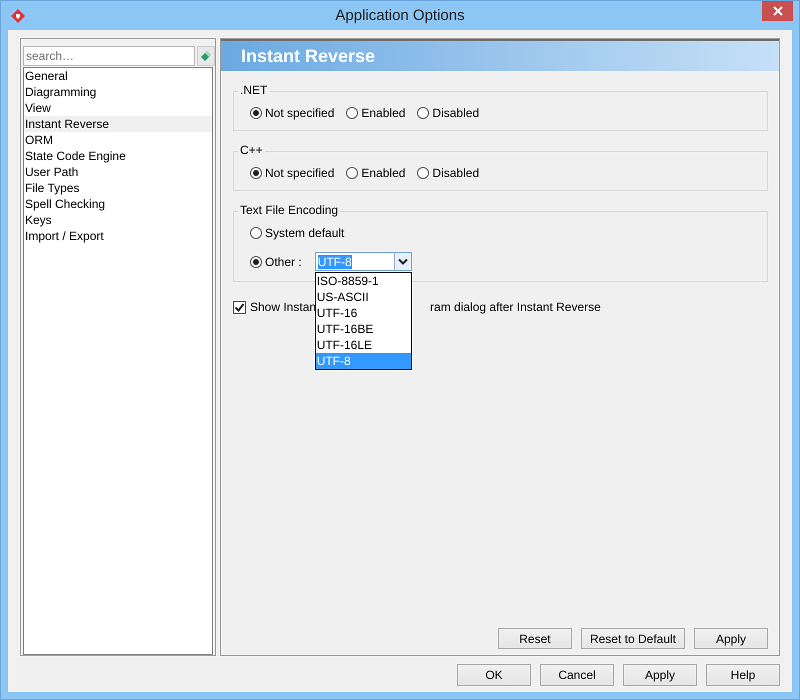 The image size is (800, 700). What do you see at coordinates (535, 638) in the screenshot?
I see `panel-button: Reset` at bounding box center [535, 638].